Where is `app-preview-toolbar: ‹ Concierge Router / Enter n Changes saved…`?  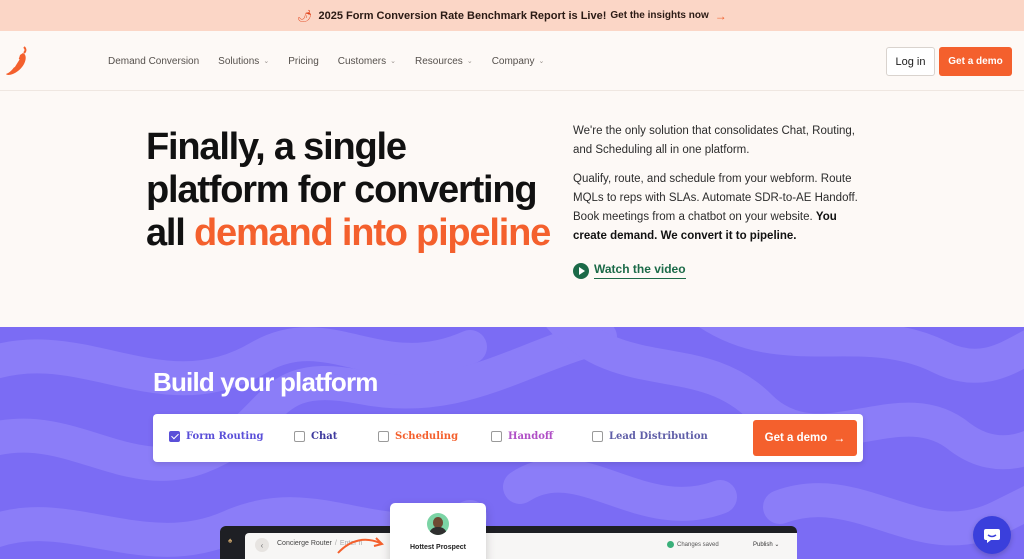
app-preview-toolbar: ‹ Concierge Router / Enter n Changes saved… is located at coordinates (521, 546).